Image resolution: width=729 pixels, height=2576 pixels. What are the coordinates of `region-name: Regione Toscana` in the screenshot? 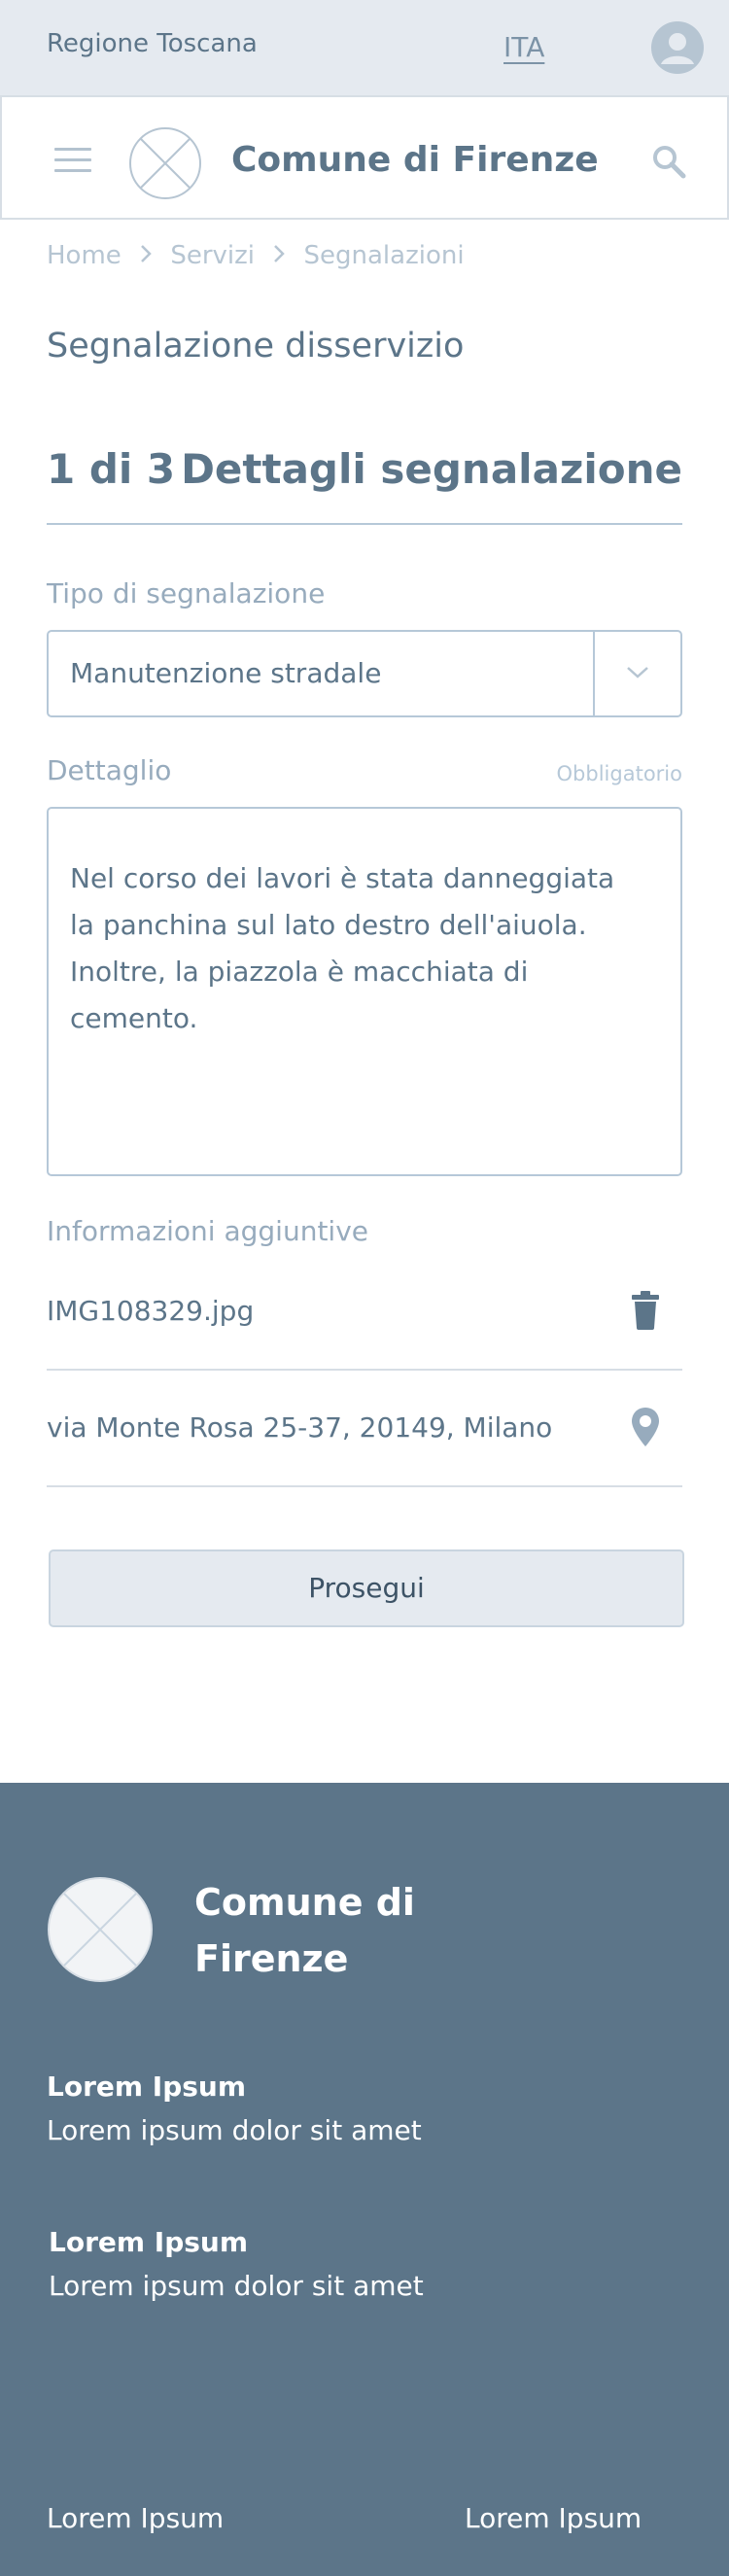 It's located at (152, 44).